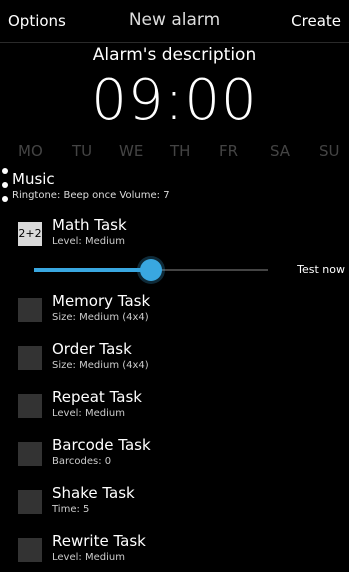 This screenshot has width=349, height=572. I want to click on music-details: Ringtone: Beep once Volume: 7, so click(91, 195).